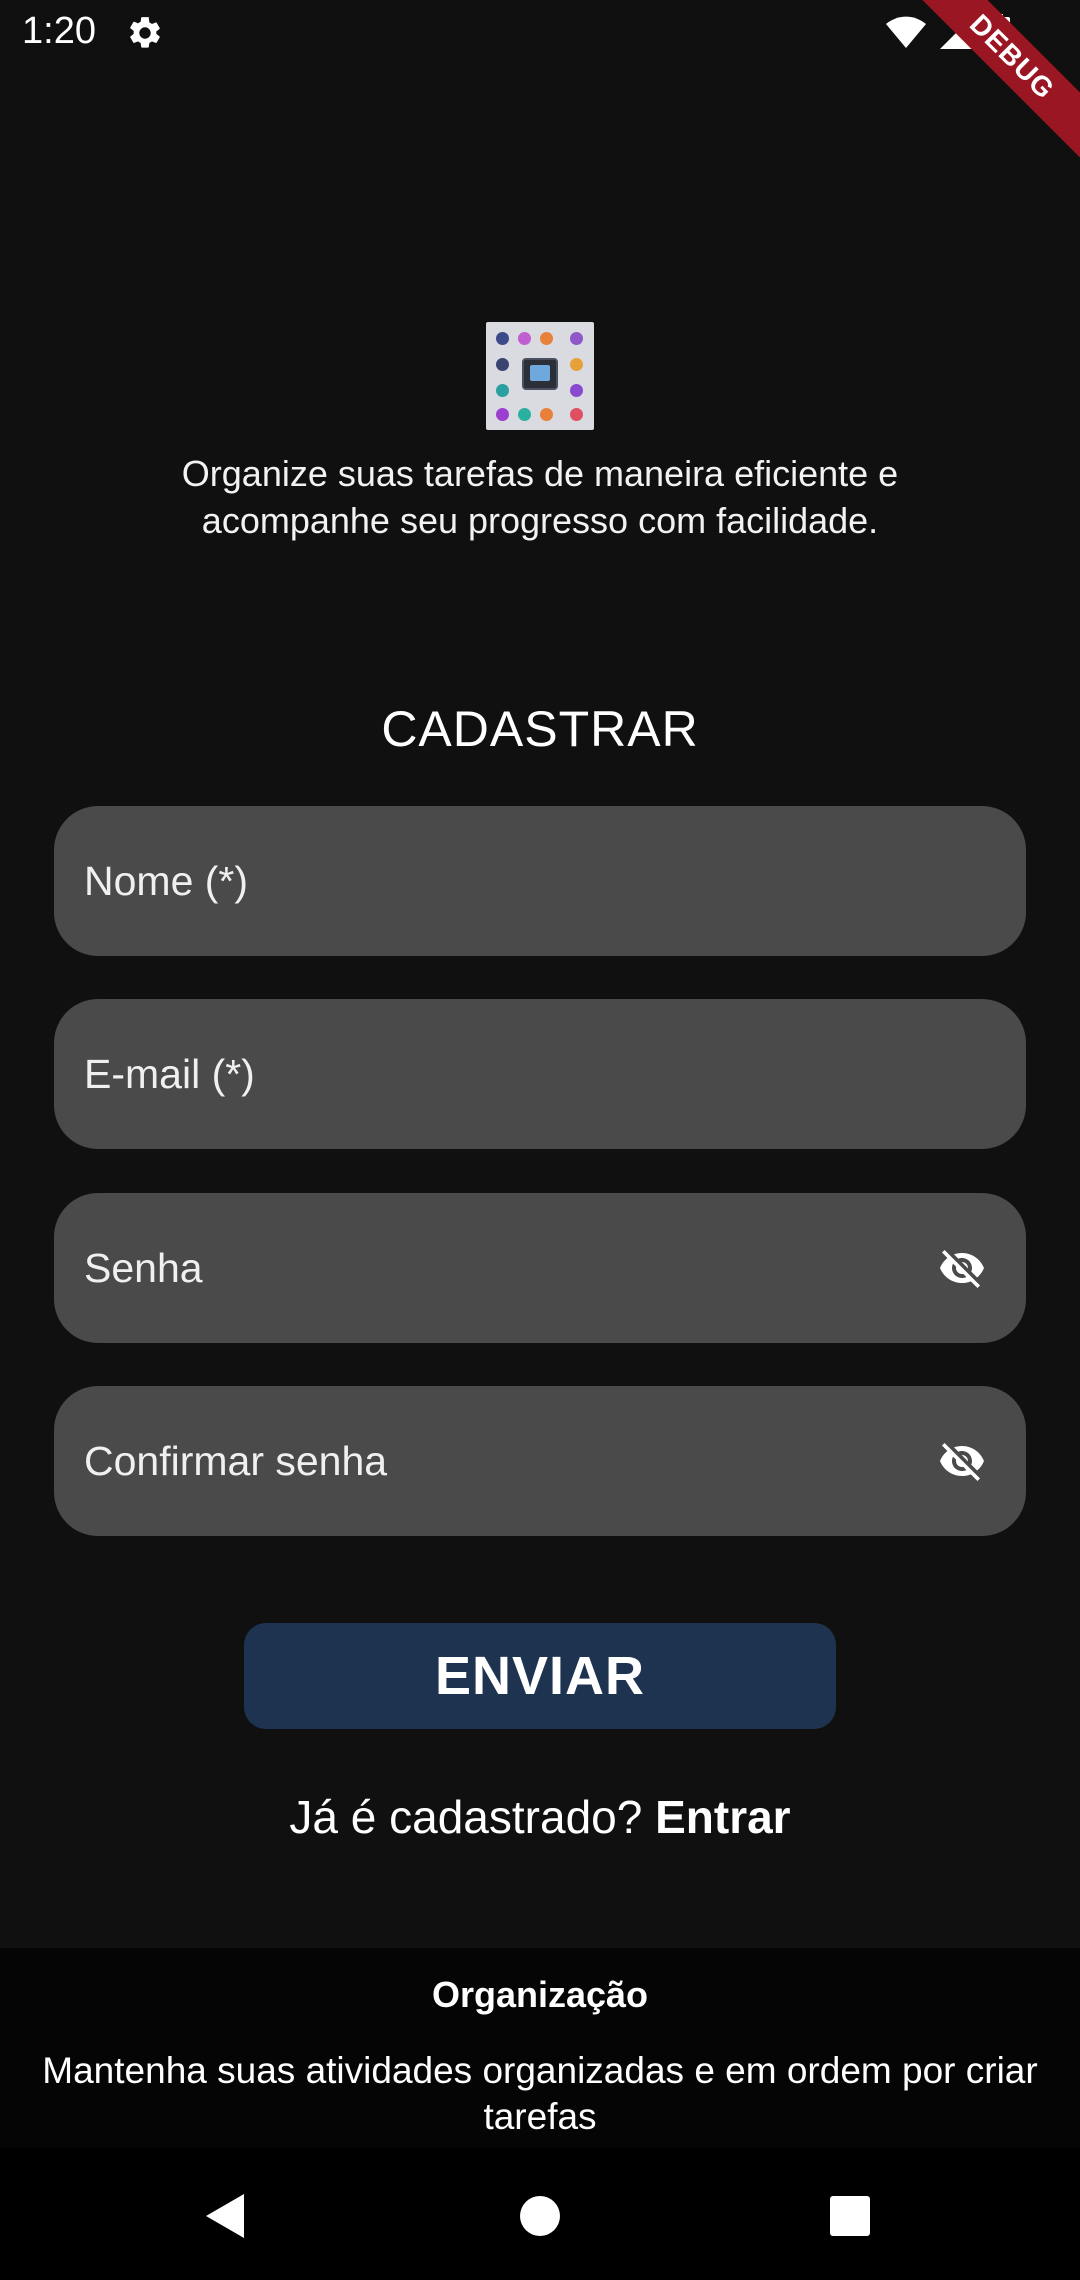 The width and height of the screenshot is (1080, 2280). What do you see at coordinates (962, 1461) in the screenshot?
I see `confirm-password-visibility-off-icon` at bounding box center [962, 1461].